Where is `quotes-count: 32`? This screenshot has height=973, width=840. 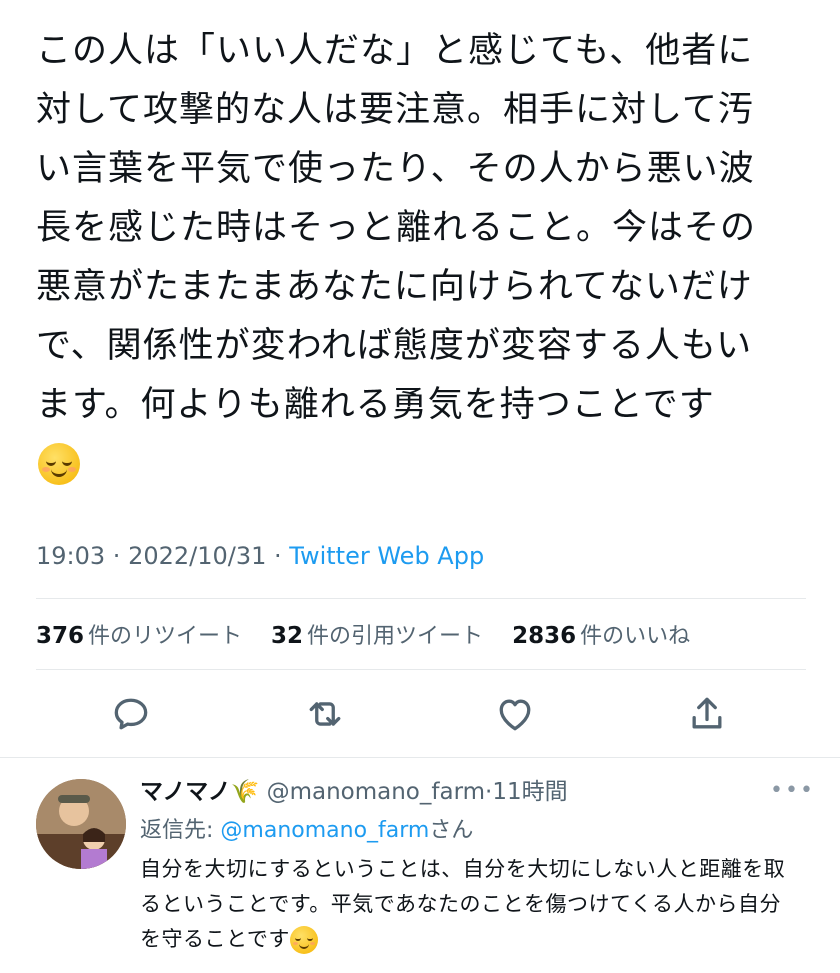 quotes-count: 32 is located at coordinates (287, 636).